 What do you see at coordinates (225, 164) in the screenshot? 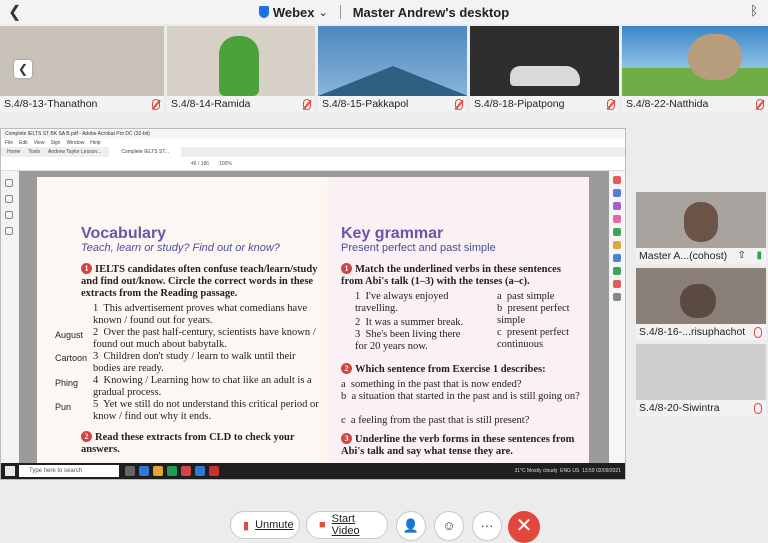
I see `zoom-level: 100%` at bounding box center [225, 164].